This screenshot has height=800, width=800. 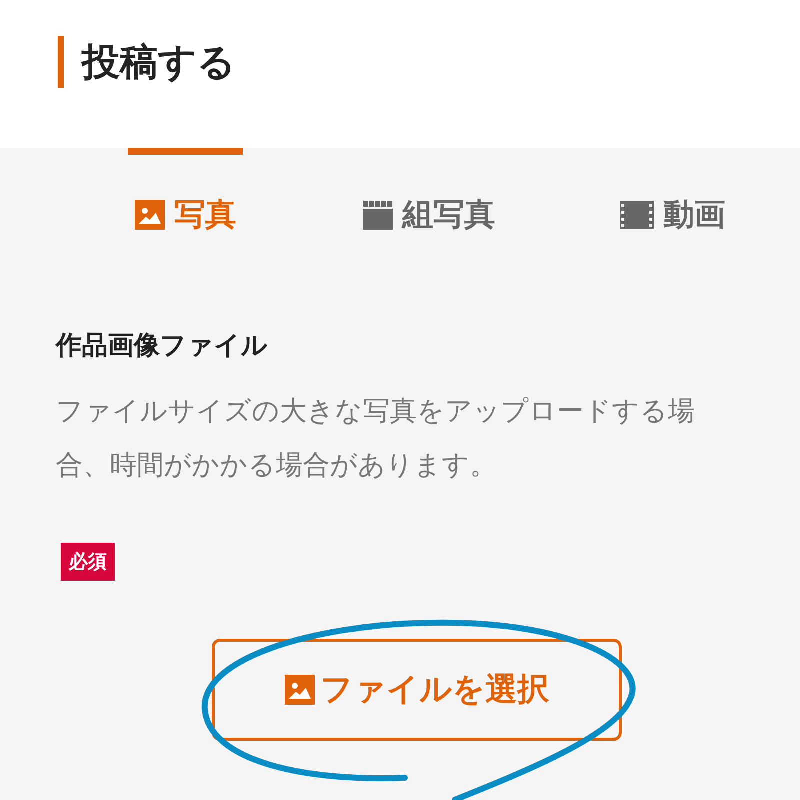 I want to click on required-badge: 必須, so click(x=88, y=562).